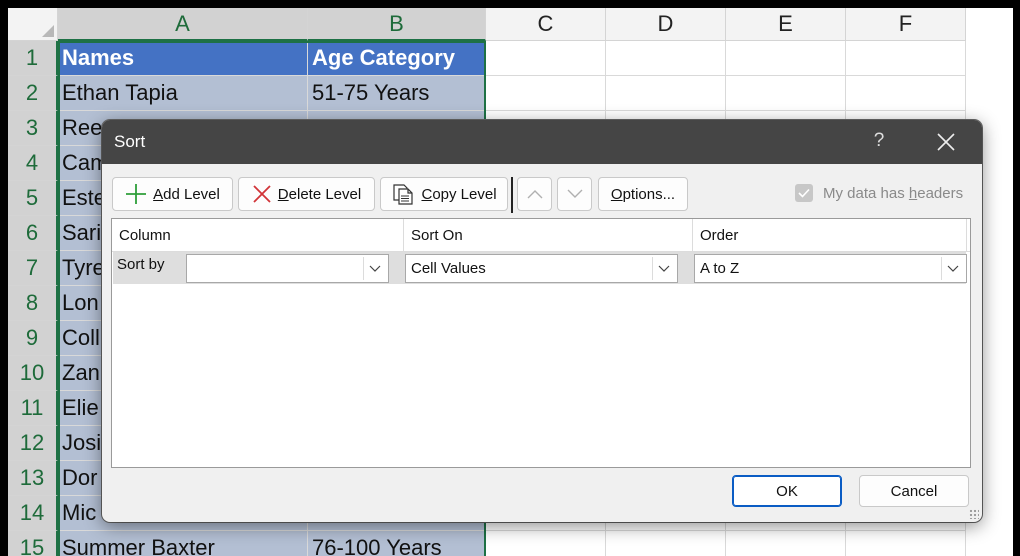  I want to click on column-header: Column, so click(258, 235).